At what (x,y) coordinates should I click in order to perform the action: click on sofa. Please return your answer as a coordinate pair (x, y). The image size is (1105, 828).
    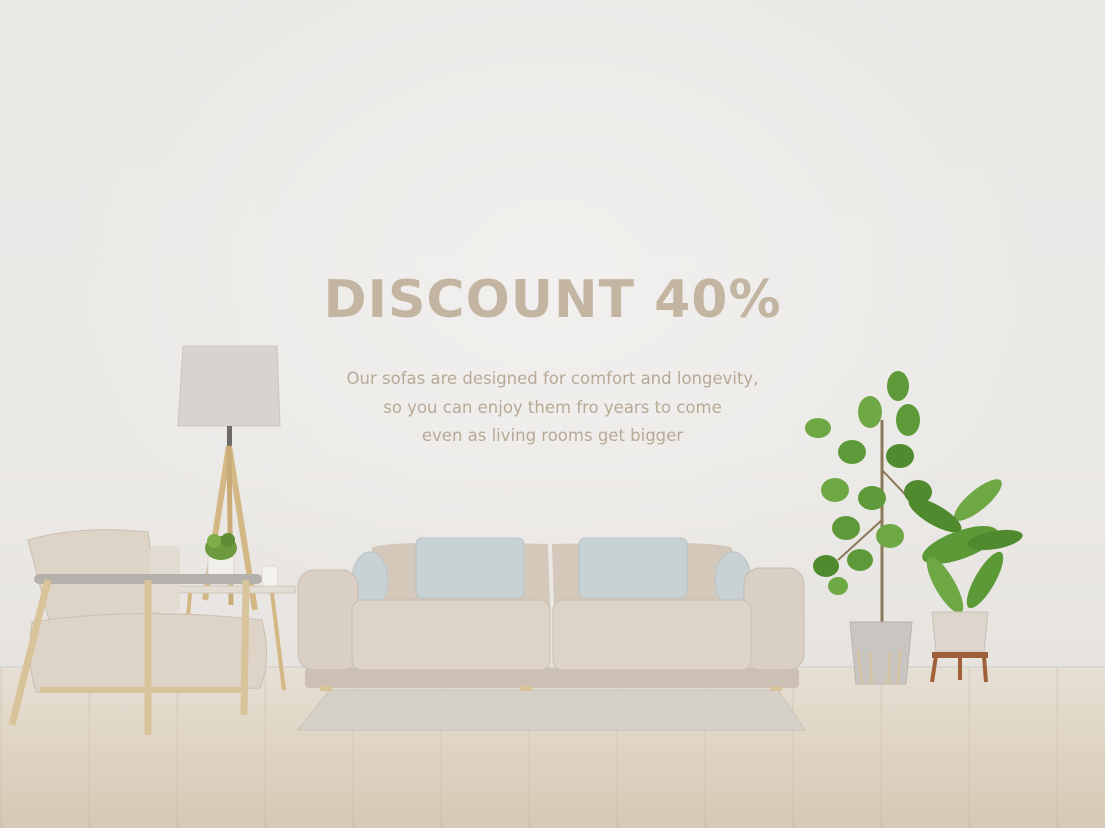
    Looking at the image, I should click on (551, 614).